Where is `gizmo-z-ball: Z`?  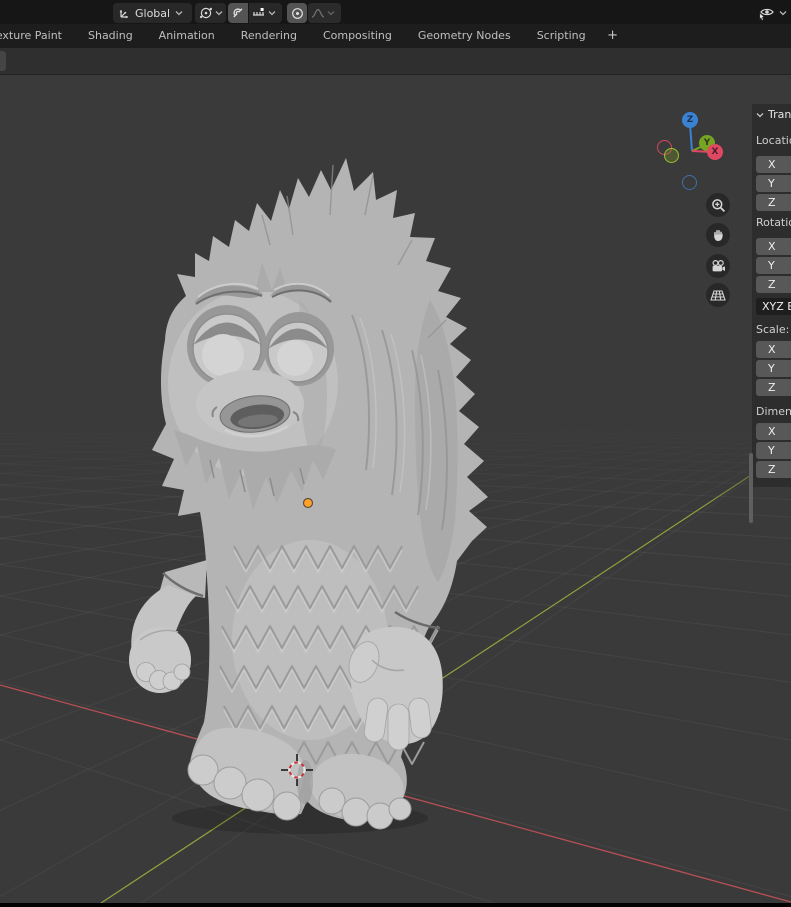 gizmo-z-ball: Z is located at coordinates (690, 120).